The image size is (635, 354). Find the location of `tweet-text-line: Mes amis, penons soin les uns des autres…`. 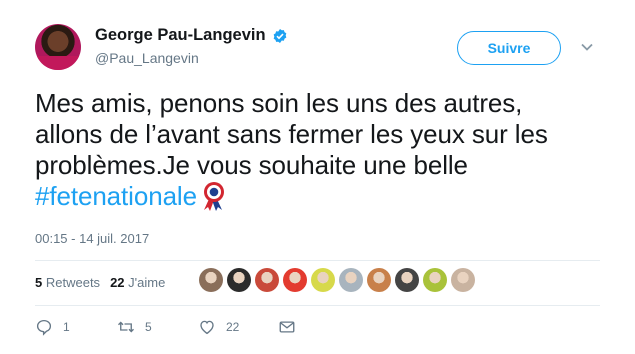

tweet-text-line: Mes amis, penons soin les uns des autres… is located at coordinates (279, 103).